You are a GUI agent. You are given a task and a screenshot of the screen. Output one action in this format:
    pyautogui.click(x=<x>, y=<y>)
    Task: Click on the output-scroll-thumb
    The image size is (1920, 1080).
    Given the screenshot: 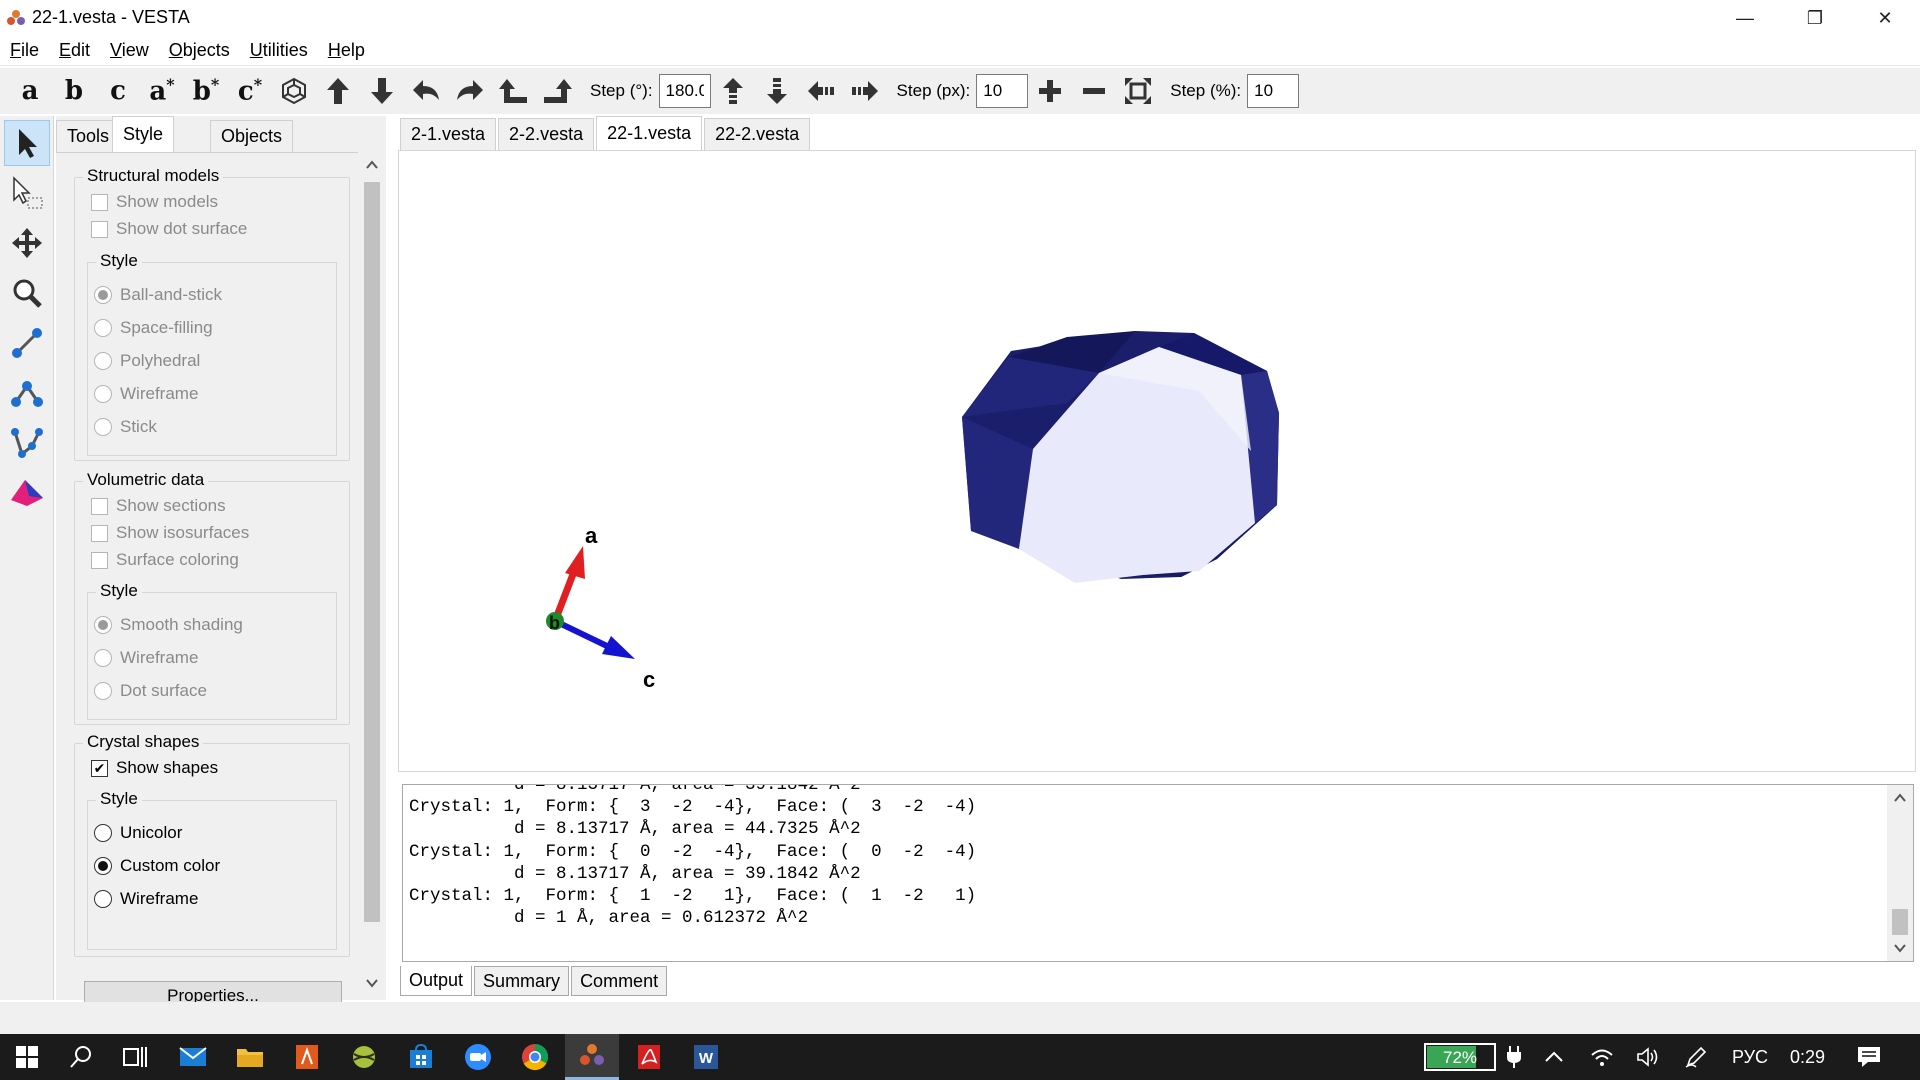 What is the action you would take?
    pyautogui.click(x=1900, y=922)
    